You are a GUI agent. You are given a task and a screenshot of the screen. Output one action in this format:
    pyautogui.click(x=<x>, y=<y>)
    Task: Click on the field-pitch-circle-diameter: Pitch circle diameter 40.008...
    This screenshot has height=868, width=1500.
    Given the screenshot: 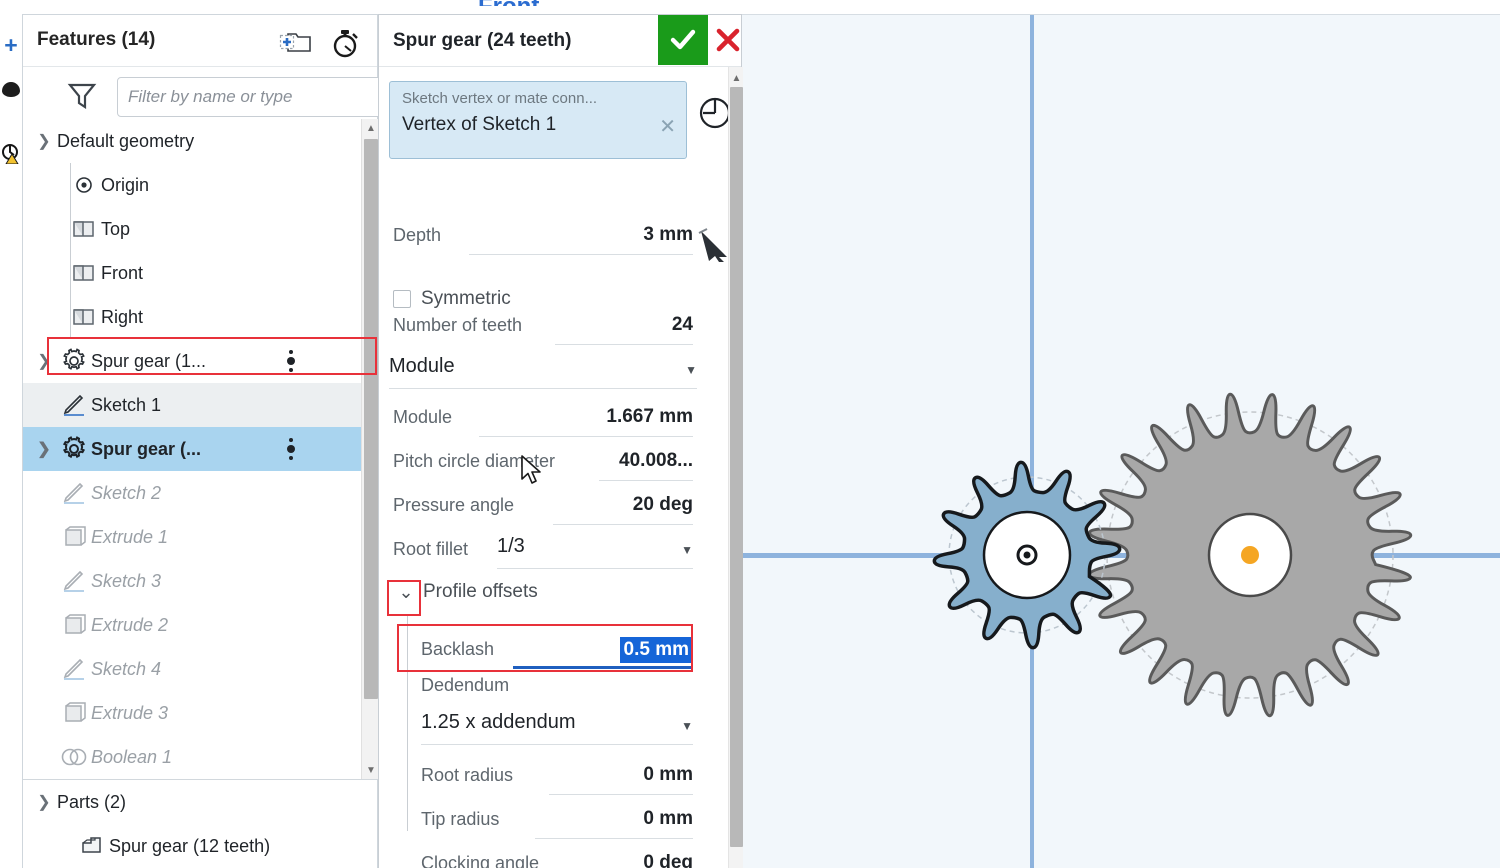 What is the action you would take?
    pyautogui.click(x=543, y=463)
    